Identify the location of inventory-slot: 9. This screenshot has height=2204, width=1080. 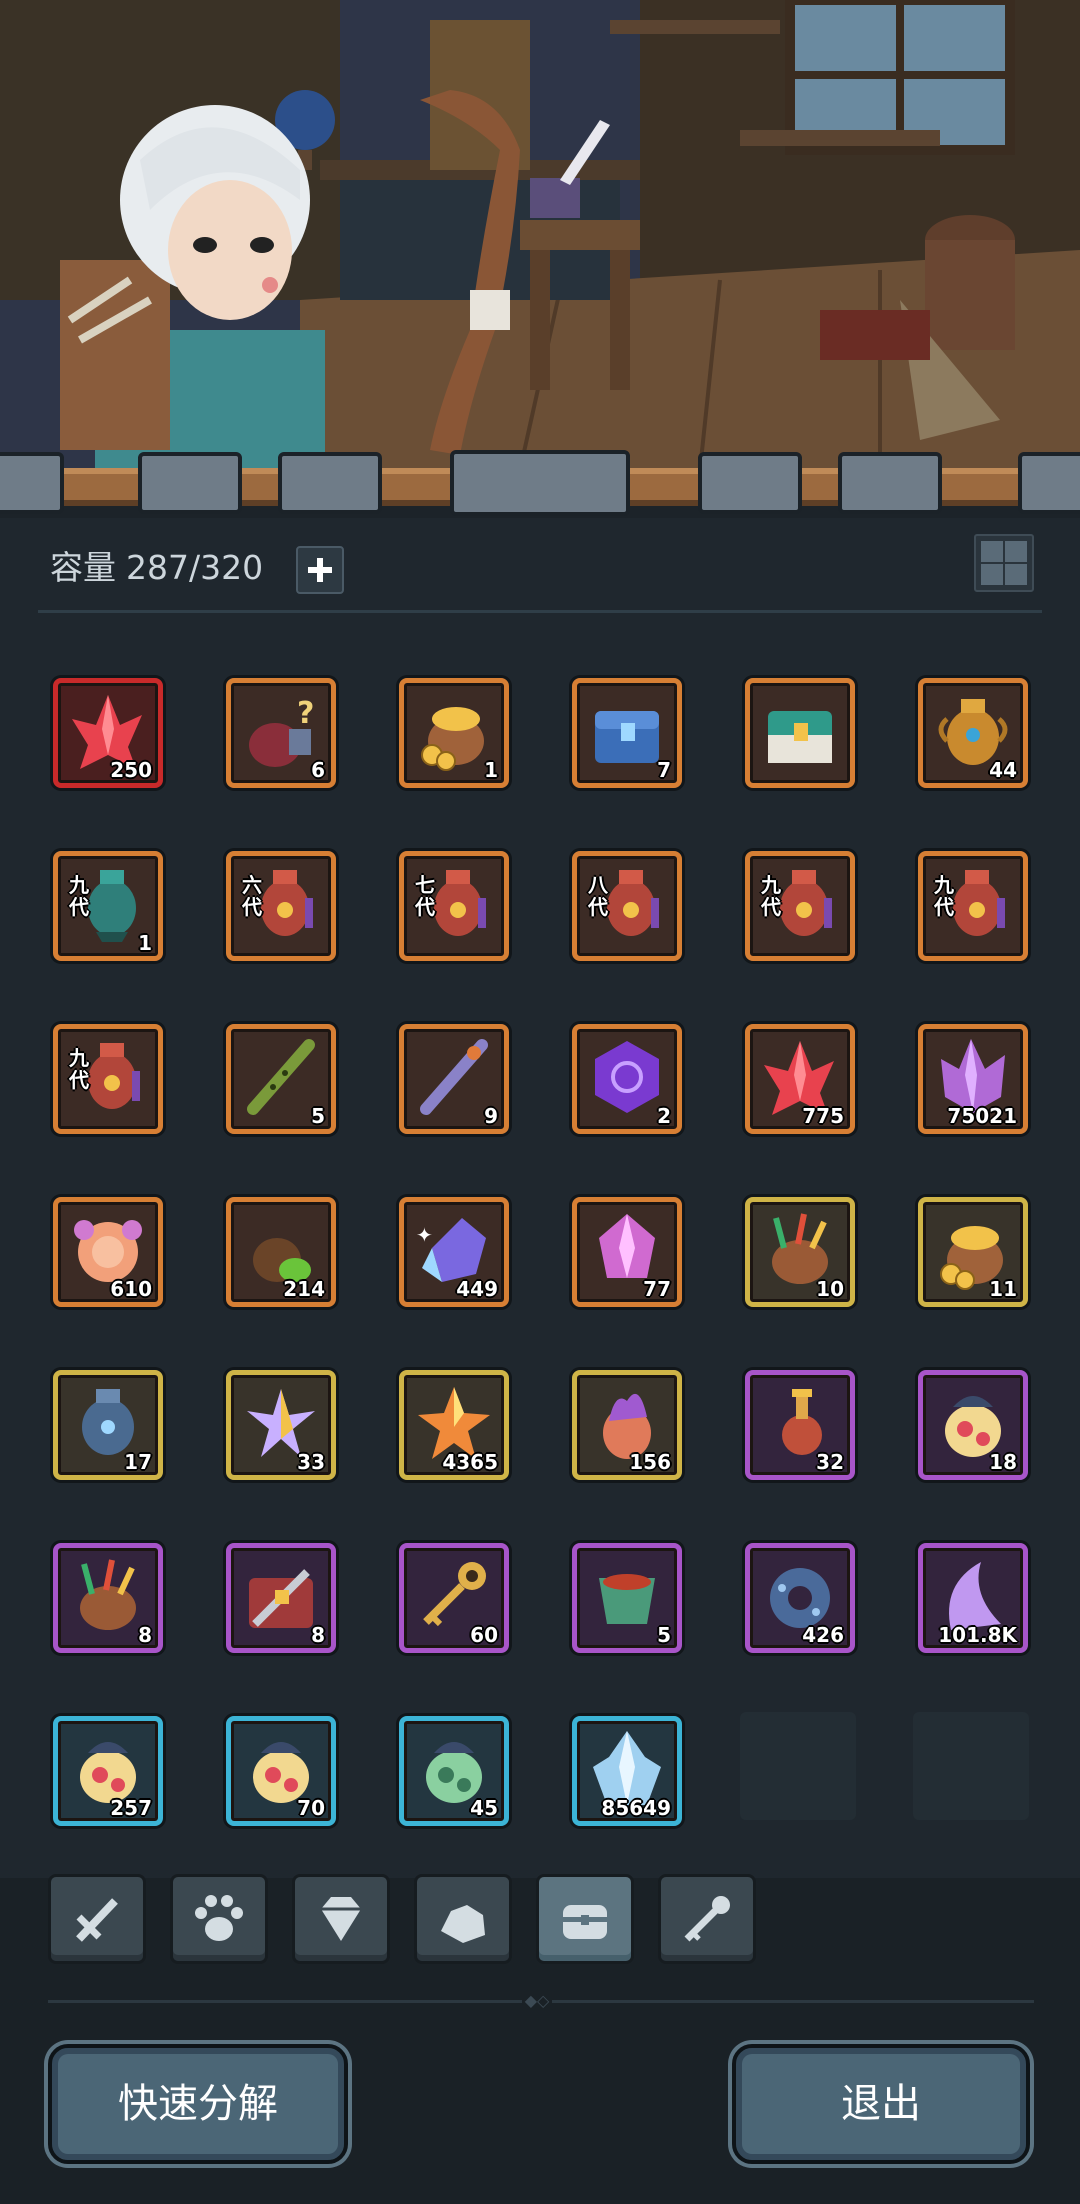
(454, 1079).